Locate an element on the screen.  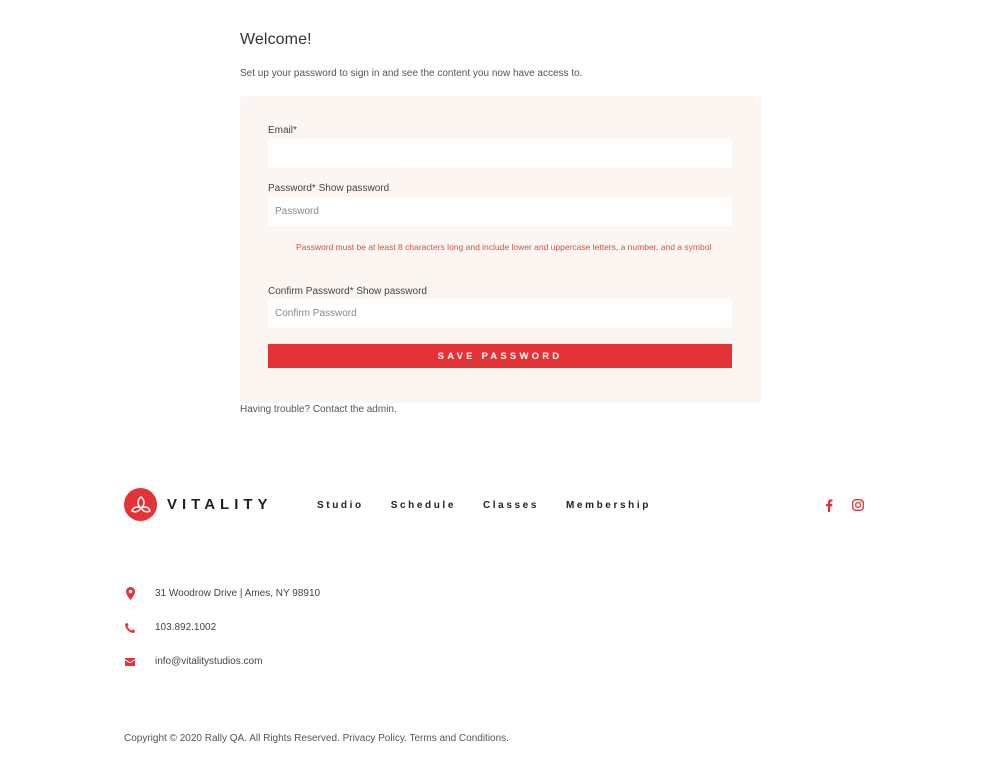
instagram-icon is located at coordinates (858, 505).